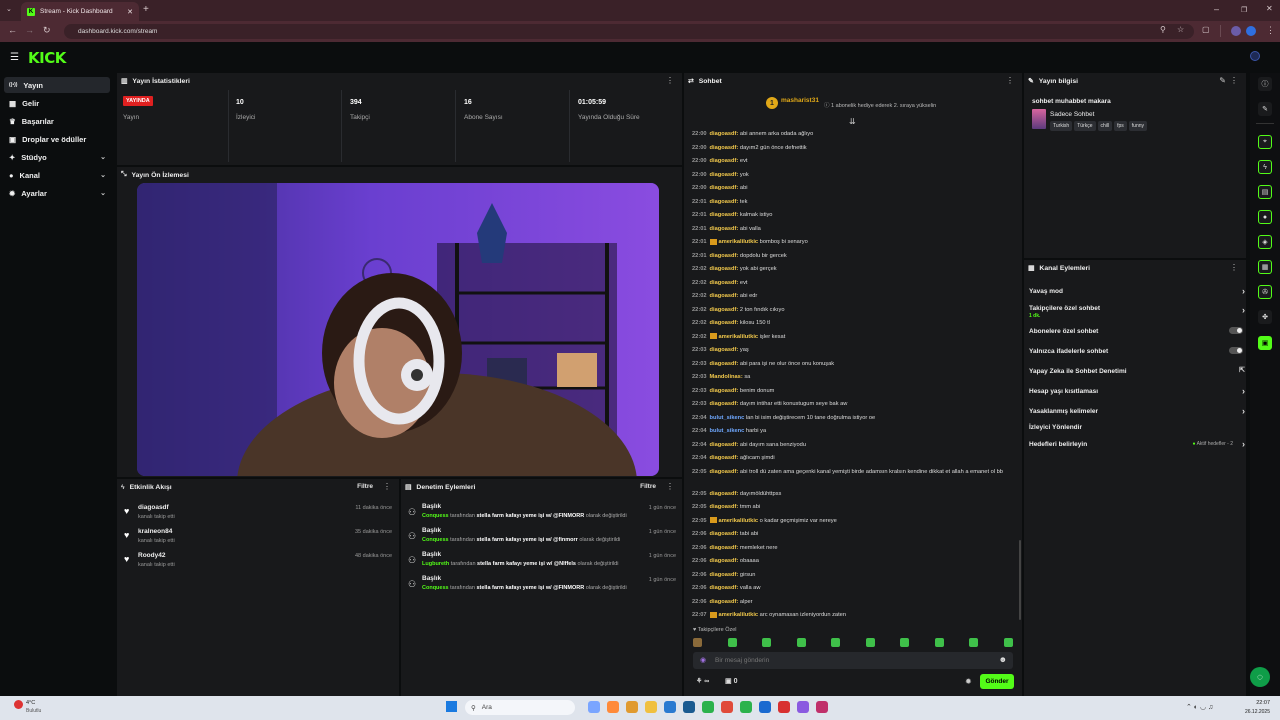 The height and width of the screenshot is (720, 1280). I want to click on layout-icon: ▦, so click(1265, 267).